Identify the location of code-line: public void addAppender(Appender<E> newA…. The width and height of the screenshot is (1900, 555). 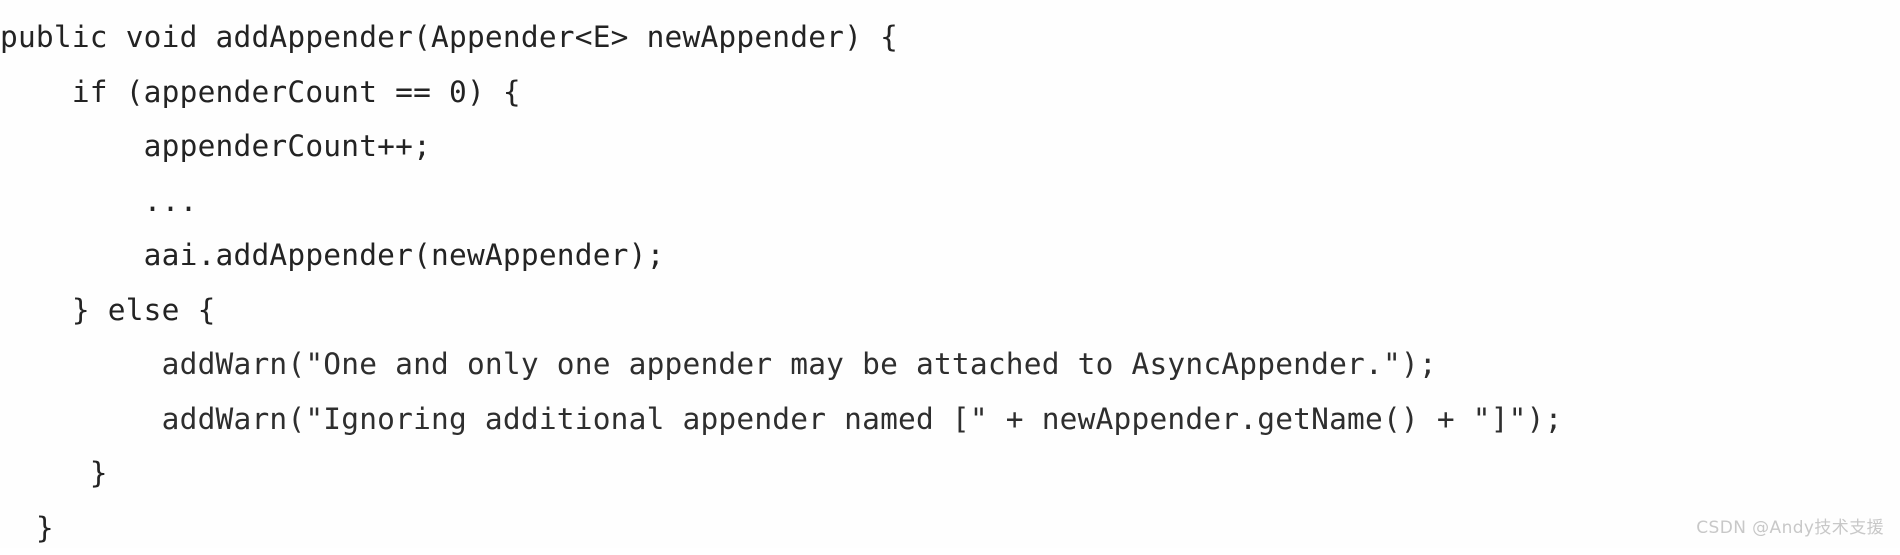
(950, 37).